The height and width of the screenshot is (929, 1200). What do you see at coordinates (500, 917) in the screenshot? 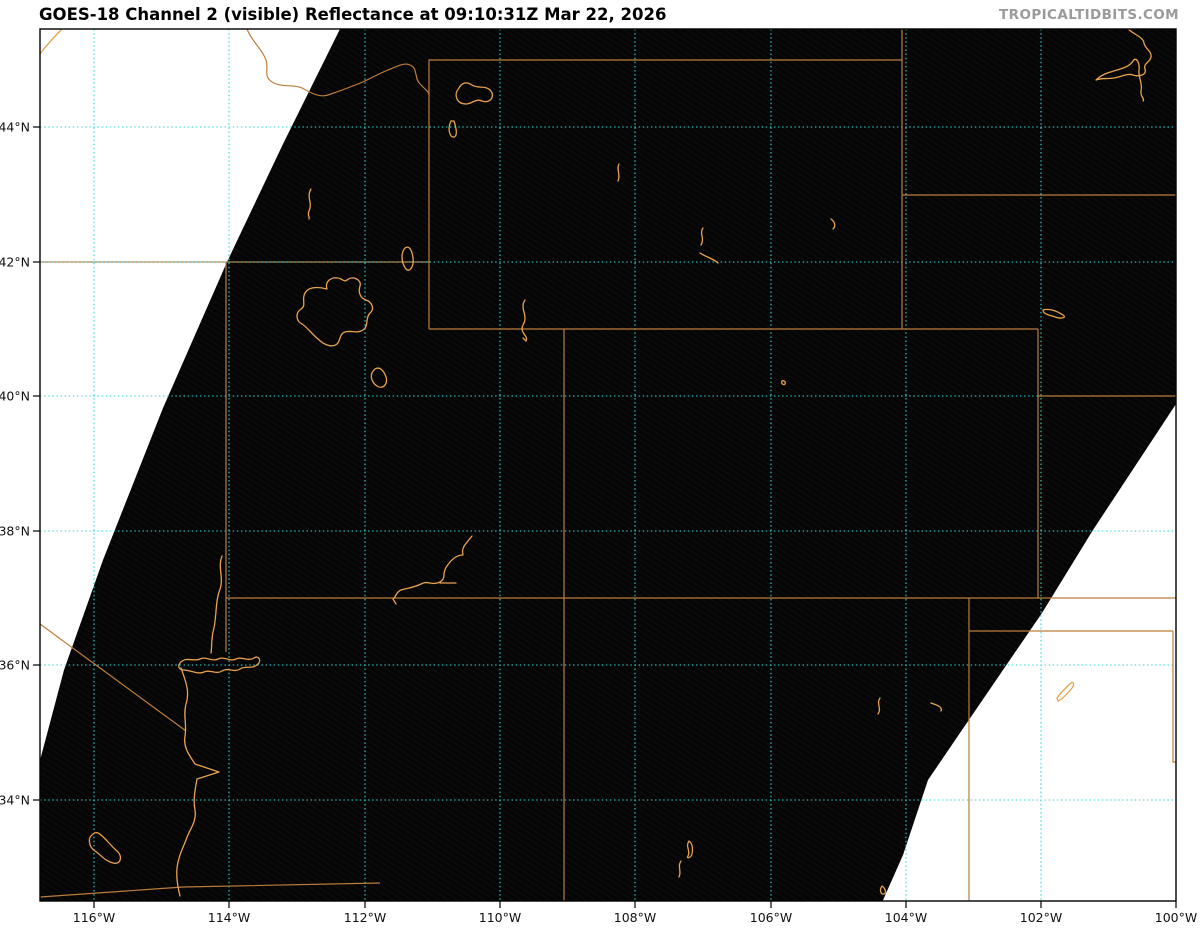
I see `x-tick-label: 110°W` at bounding box center [500, 917].